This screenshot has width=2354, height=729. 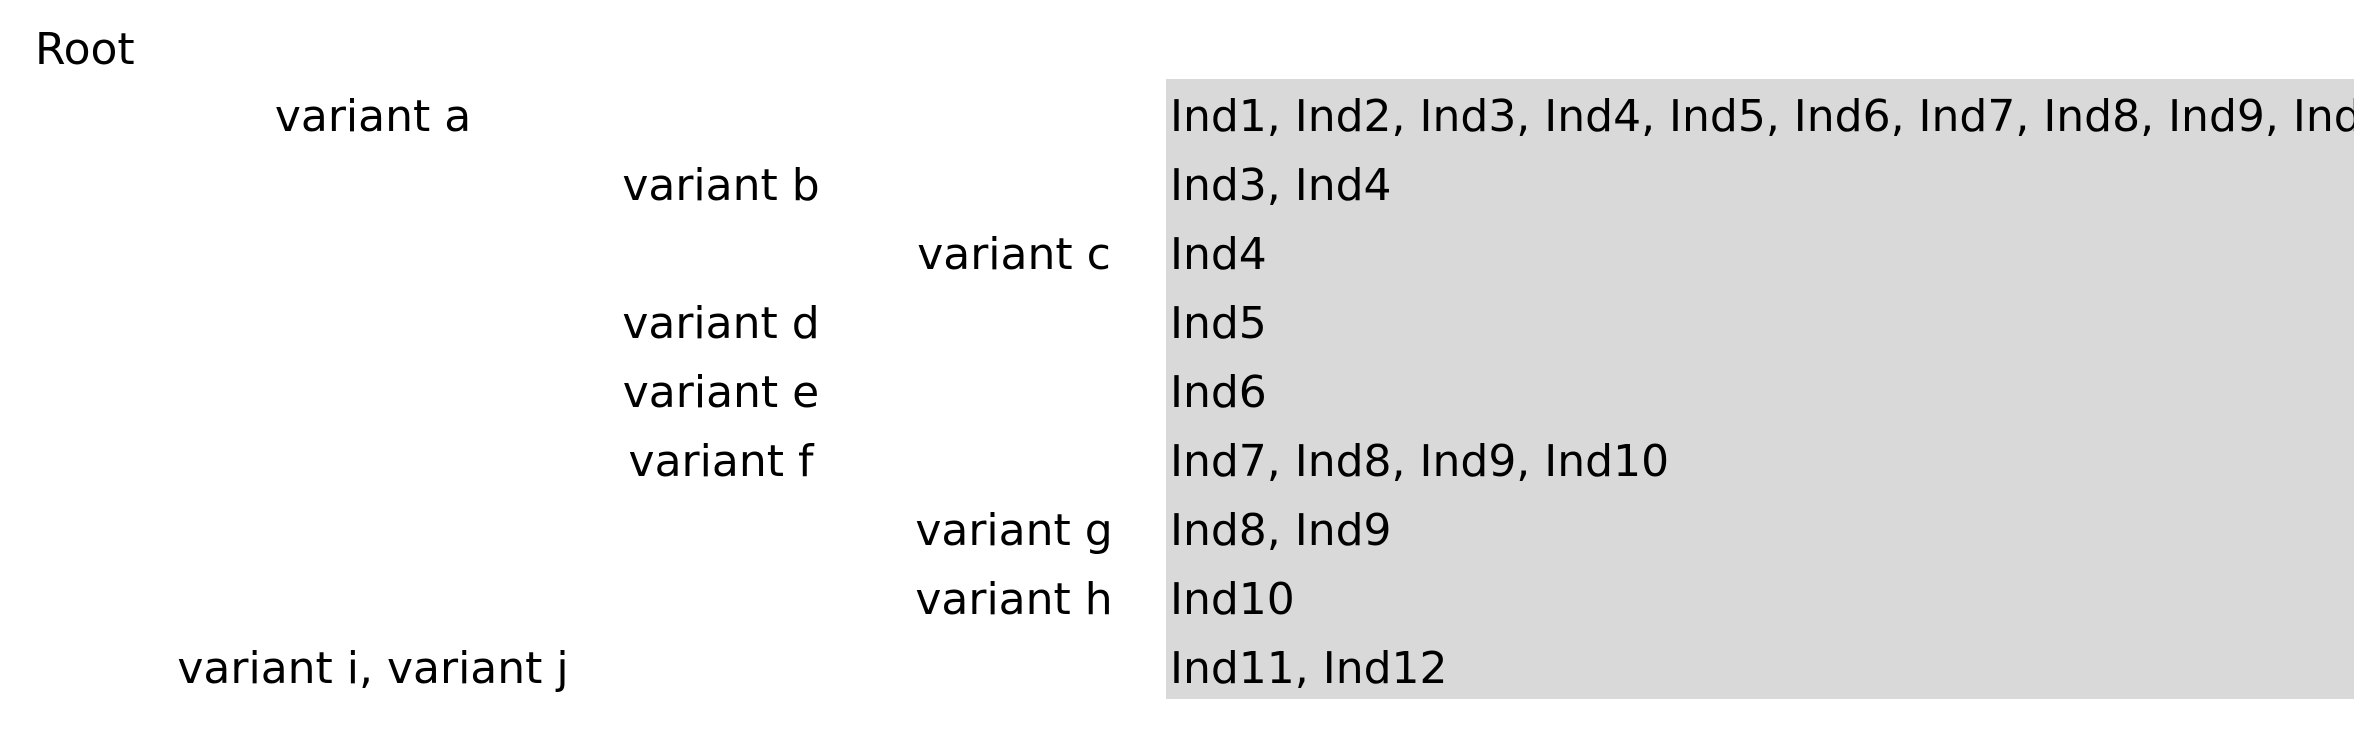 I want to click on tree-row-b: variant b, so click(x=583, y=188).